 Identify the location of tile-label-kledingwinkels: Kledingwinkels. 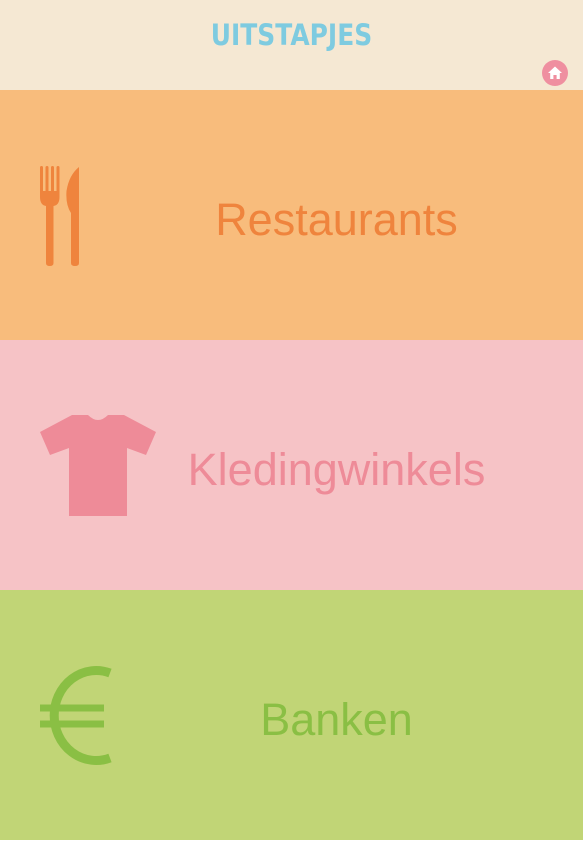
(336, 469).